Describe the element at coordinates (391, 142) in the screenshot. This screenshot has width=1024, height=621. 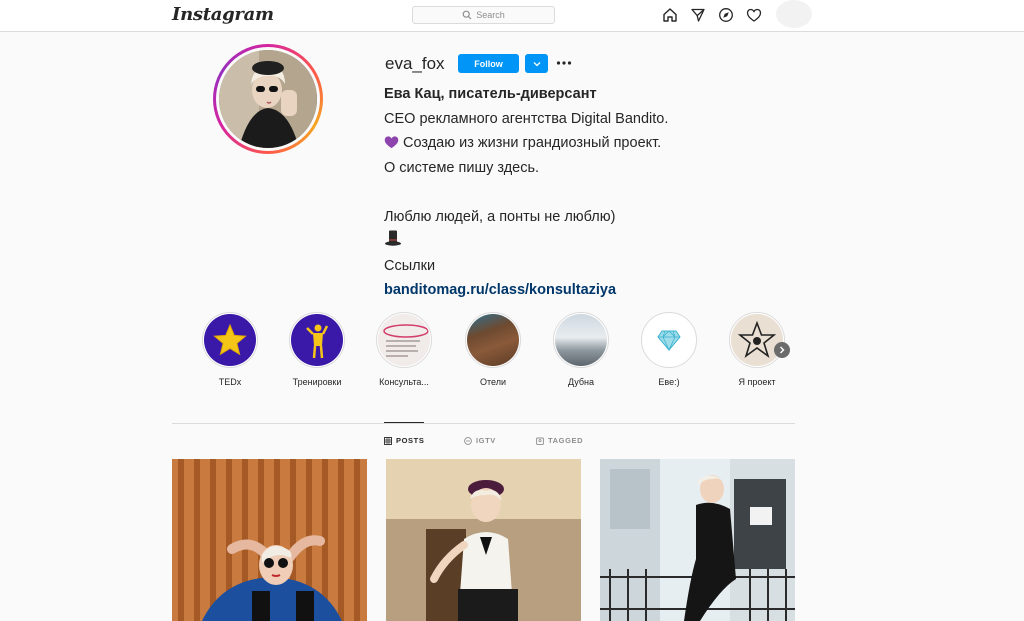
I see `purple-heart-icon` at that location.